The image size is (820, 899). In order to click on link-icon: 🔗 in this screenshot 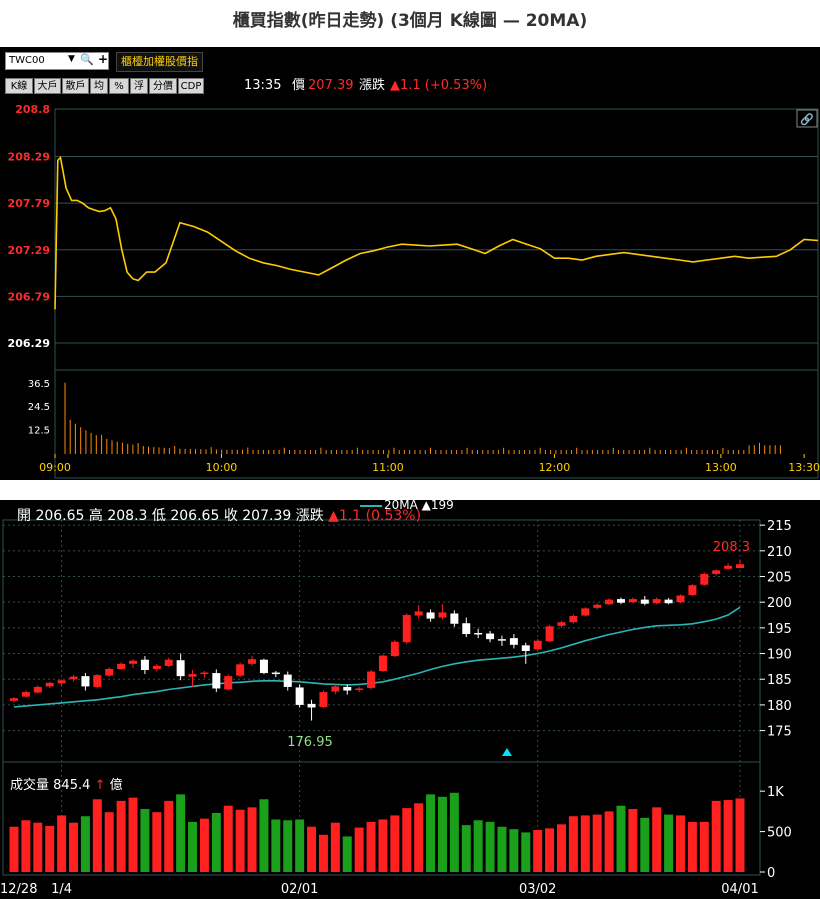, I will do `click(807, 118)`.